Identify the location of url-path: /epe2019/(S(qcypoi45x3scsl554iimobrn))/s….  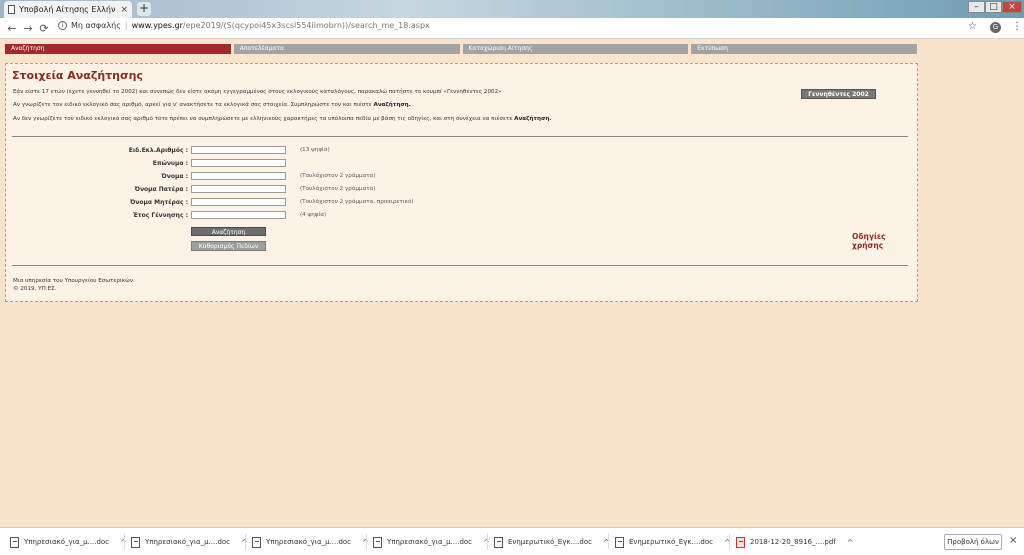
(306, 25).